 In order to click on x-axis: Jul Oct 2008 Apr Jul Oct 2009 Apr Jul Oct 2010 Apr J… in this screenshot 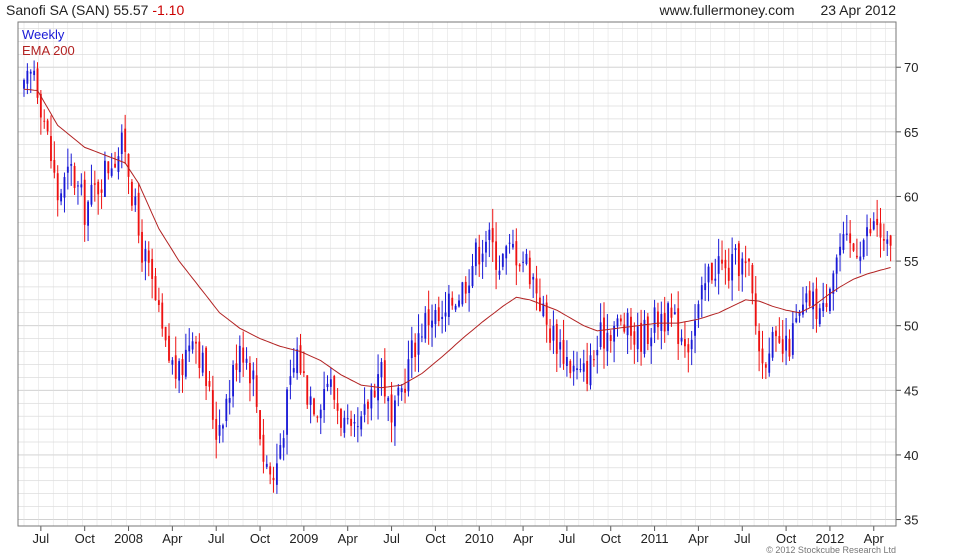, I will do `click(459, 536)`.